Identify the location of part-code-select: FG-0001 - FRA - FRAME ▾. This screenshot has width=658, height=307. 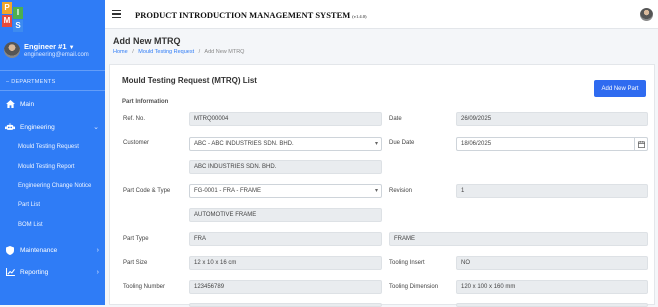
(285, 191).